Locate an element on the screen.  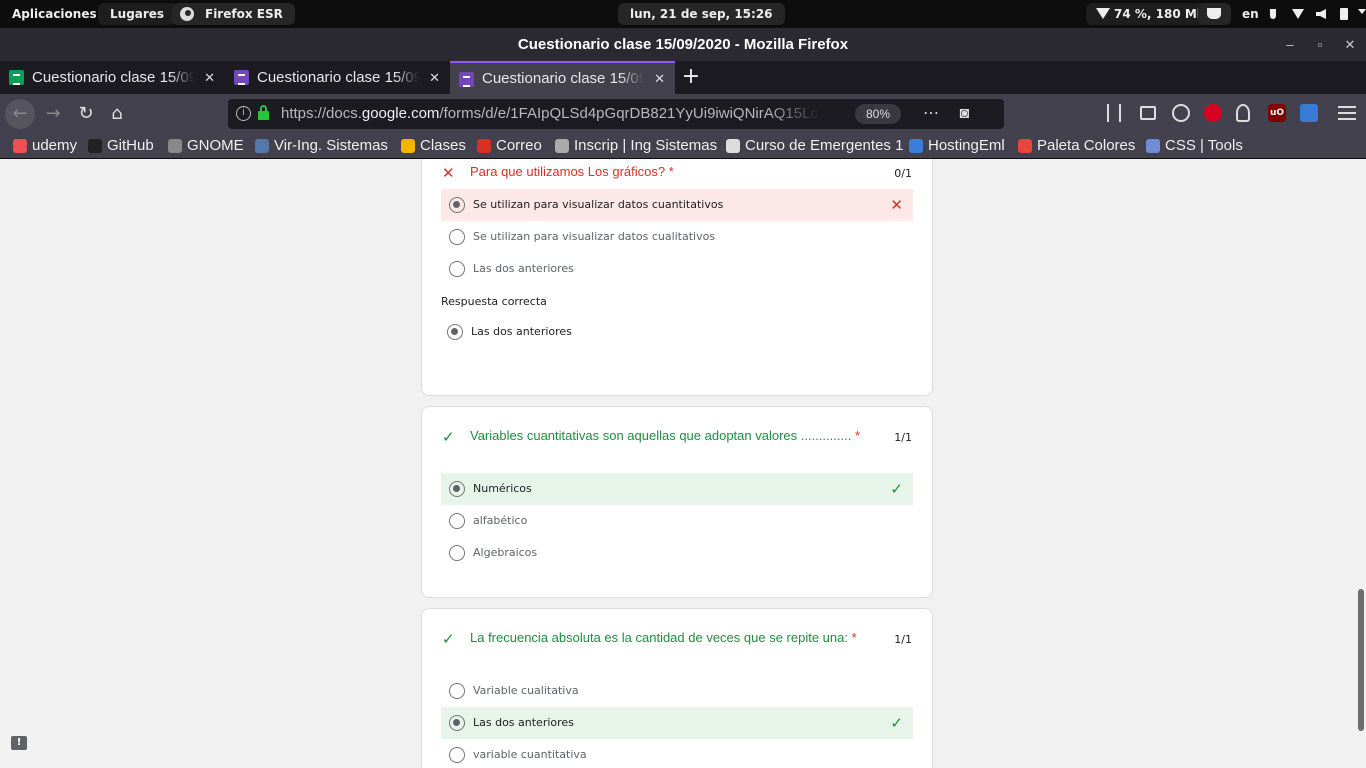
option: variable cuantitativa is located at coordinates (677, 753).